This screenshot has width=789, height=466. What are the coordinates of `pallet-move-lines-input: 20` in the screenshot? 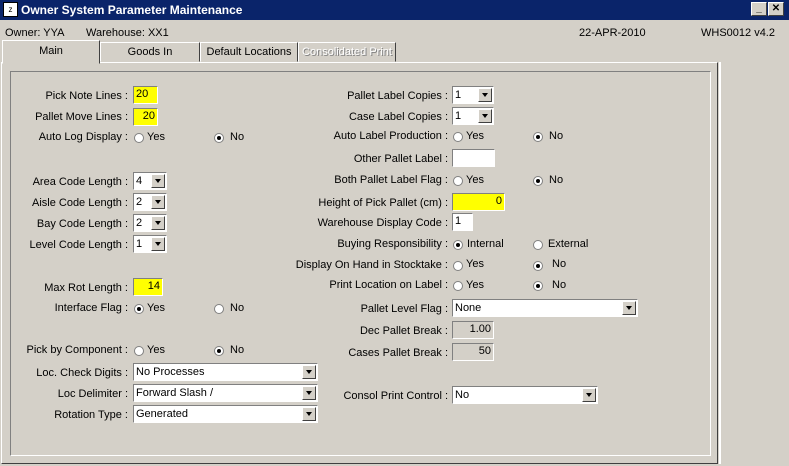 It's located at (145, 117).